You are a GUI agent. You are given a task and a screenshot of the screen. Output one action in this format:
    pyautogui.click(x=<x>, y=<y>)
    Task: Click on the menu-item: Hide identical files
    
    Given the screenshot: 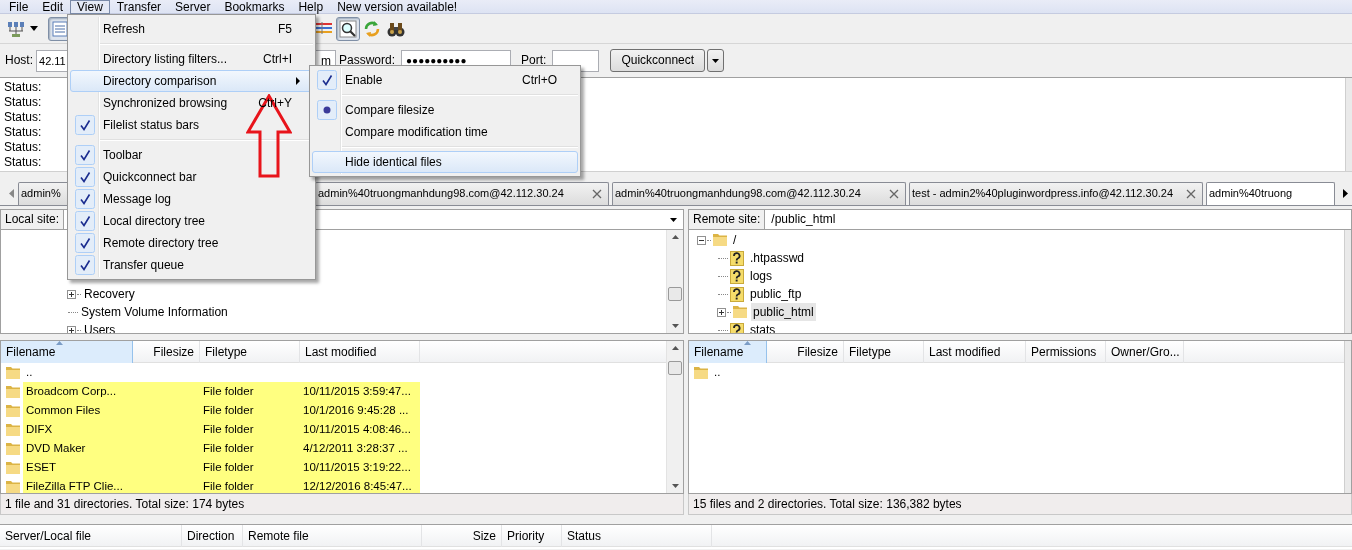 What is the action you would take?
    pyautogui.click(x=445, y=162)
    